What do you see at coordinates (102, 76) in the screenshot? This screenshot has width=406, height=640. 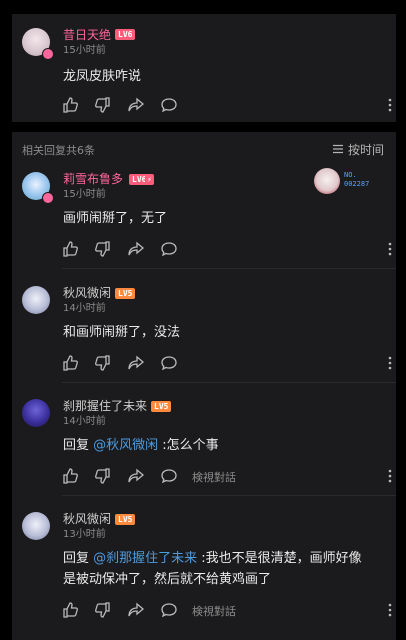 I see `comment-text: 龙凤皮肤咋说` at bounding box center [102, 76].